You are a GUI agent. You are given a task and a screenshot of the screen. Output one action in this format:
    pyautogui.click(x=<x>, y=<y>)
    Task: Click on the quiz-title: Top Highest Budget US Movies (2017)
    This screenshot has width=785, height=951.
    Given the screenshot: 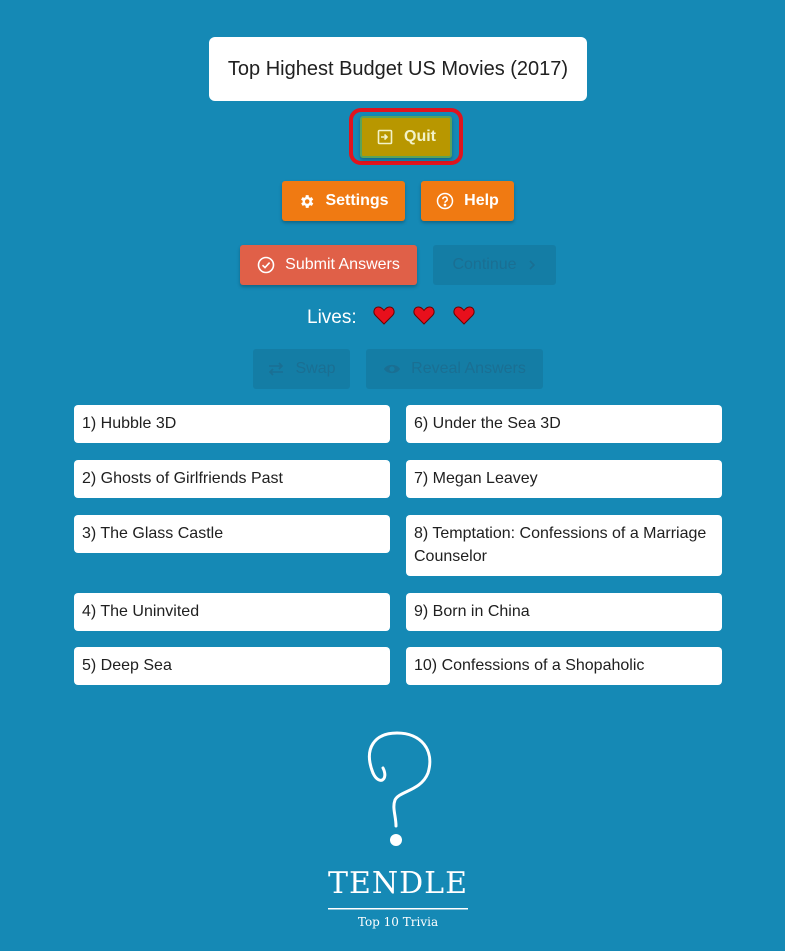 What is the action you would take?
    pyautogui.click(x=398, y=69)
    